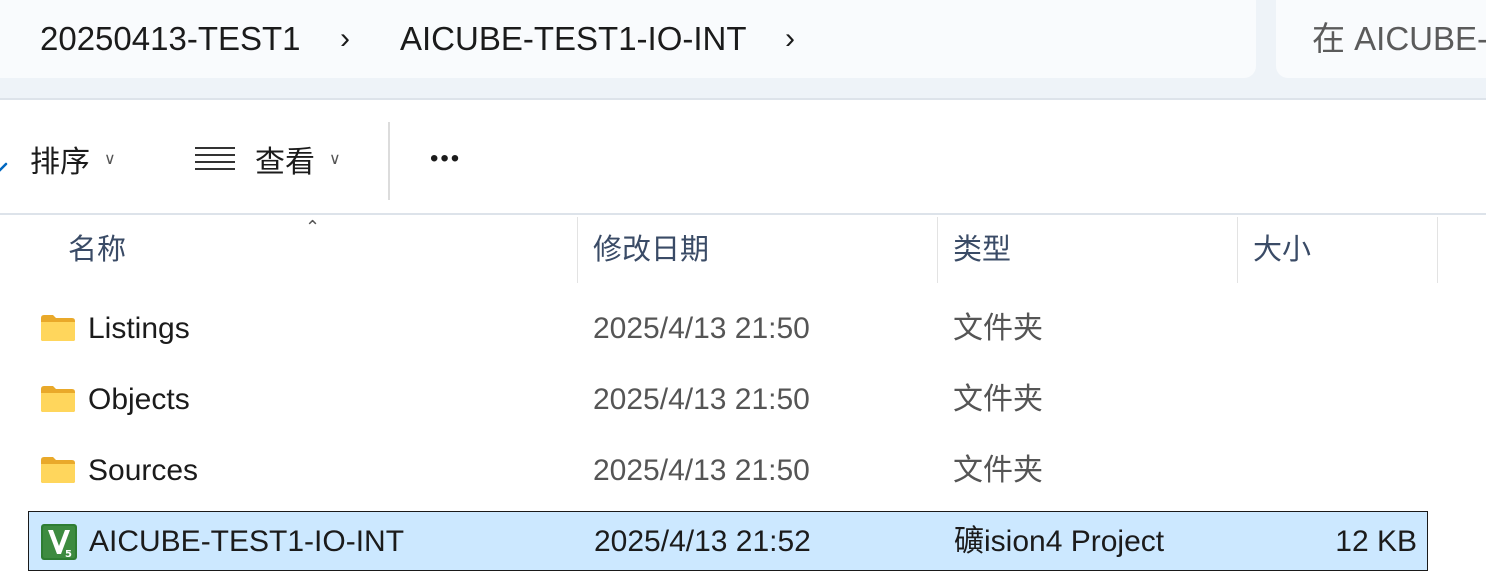  What do you see at coordinates (68, 554) in the screenshot?
I see `svg-text: 5` at bounding box center [68, 554].